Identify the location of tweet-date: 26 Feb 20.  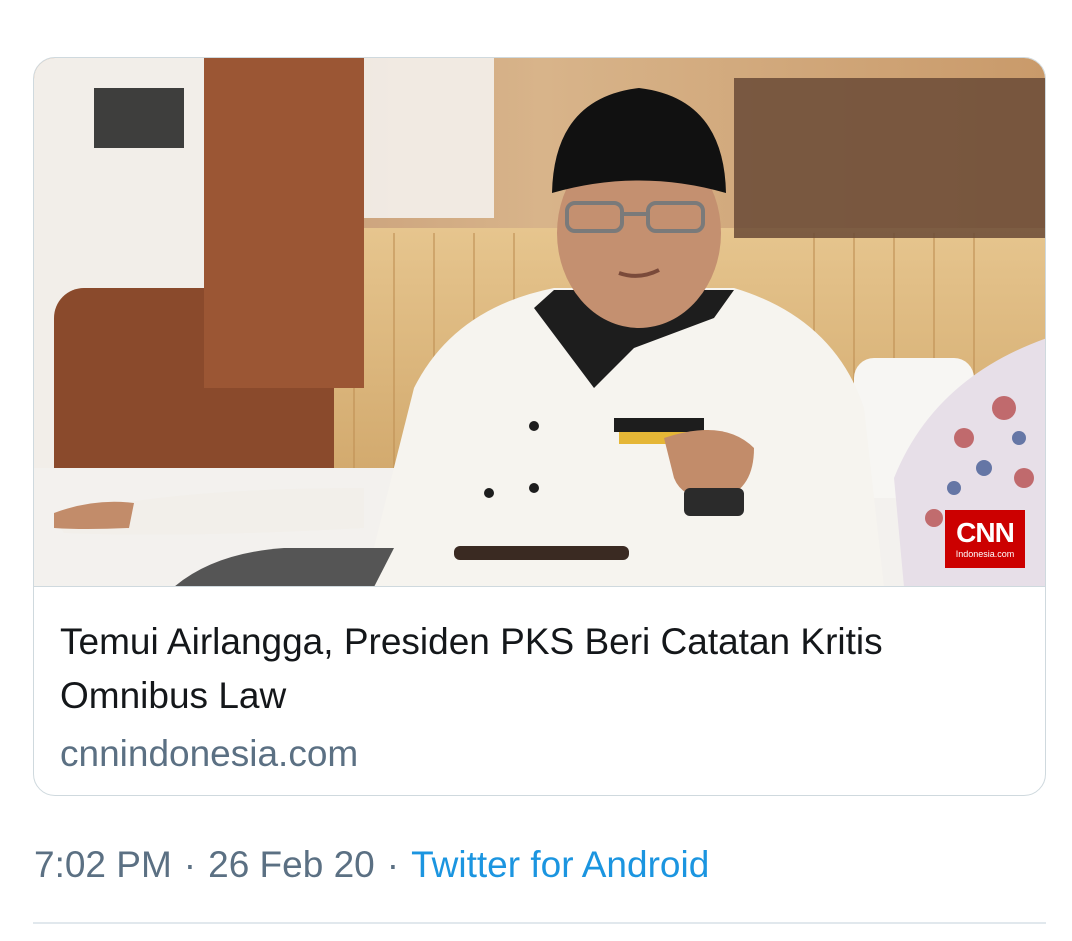
(291, 864).